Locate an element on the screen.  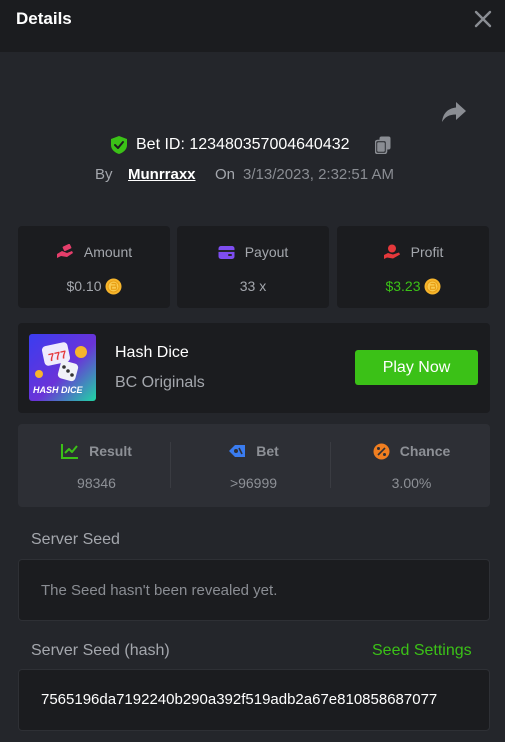
wallet-icon is located at coordinates (226, 252).